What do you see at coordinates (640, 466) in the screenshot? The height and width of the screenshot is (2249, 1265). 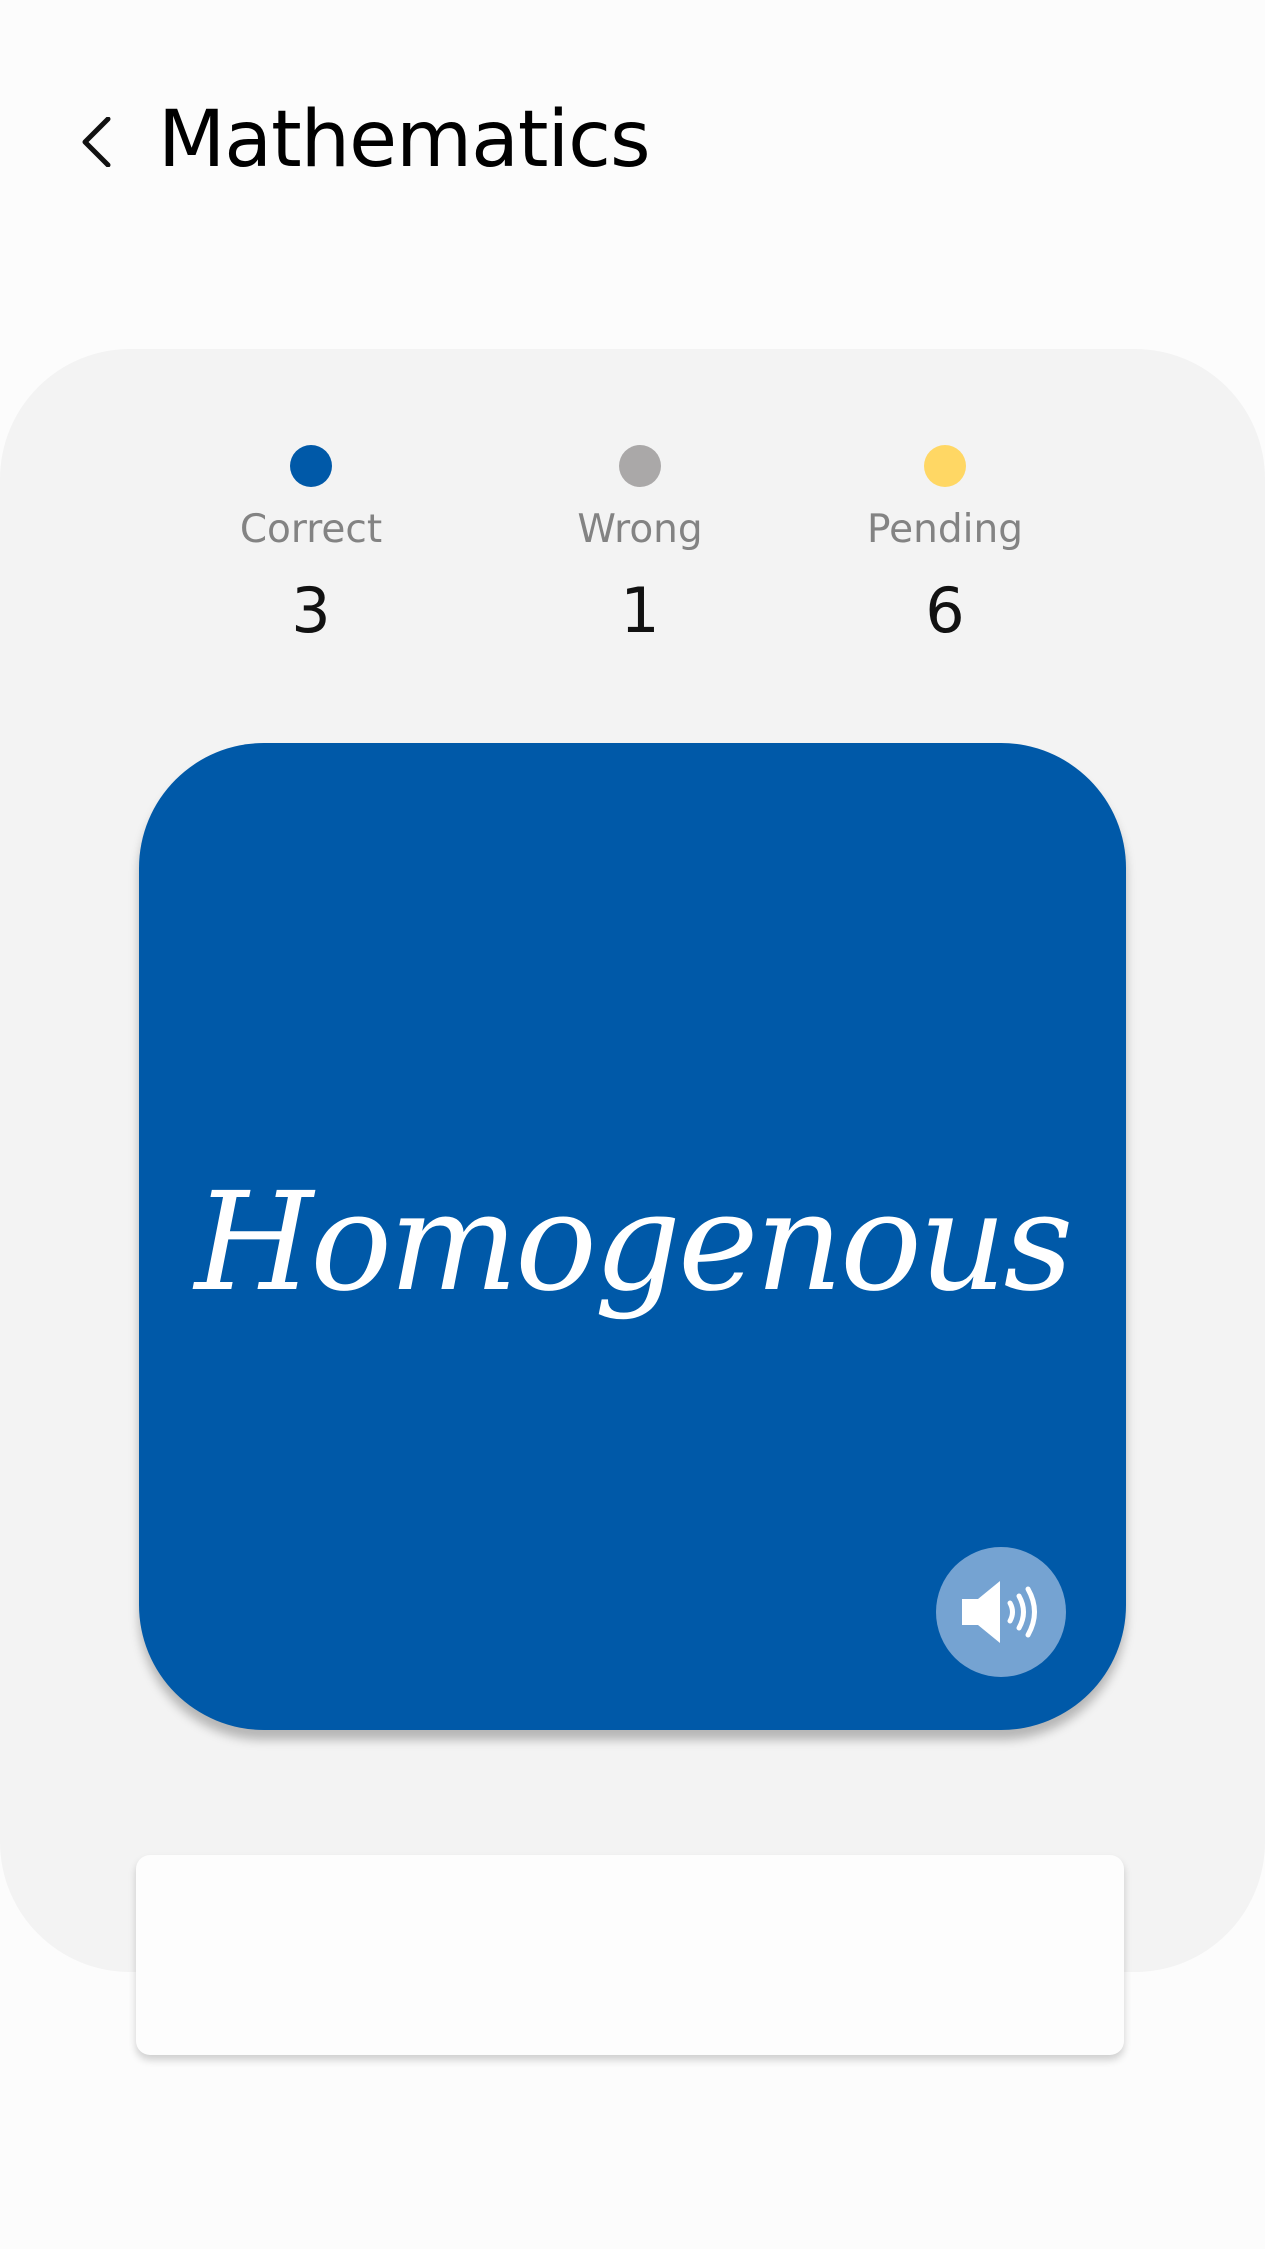 I see `wrong-indicator-dot` at bounding box center [640, 466].